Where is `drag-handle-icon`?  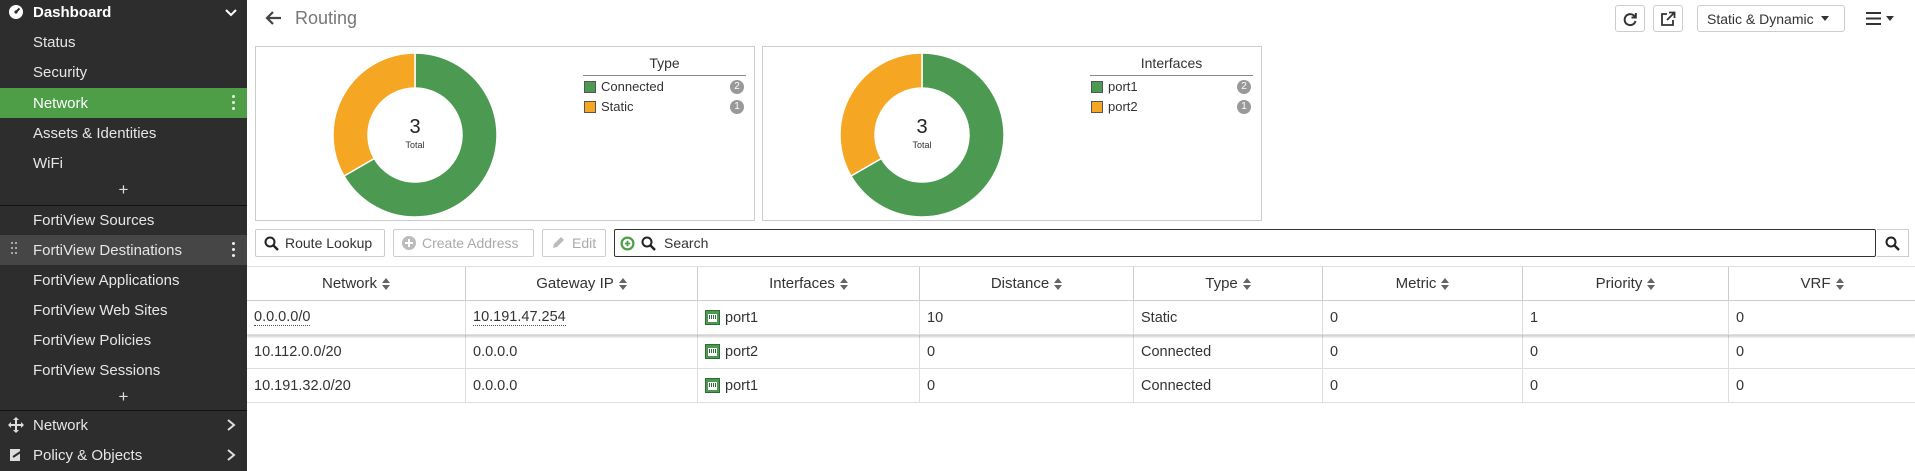
drag-handle-icon is located at coordinates (16, 250).